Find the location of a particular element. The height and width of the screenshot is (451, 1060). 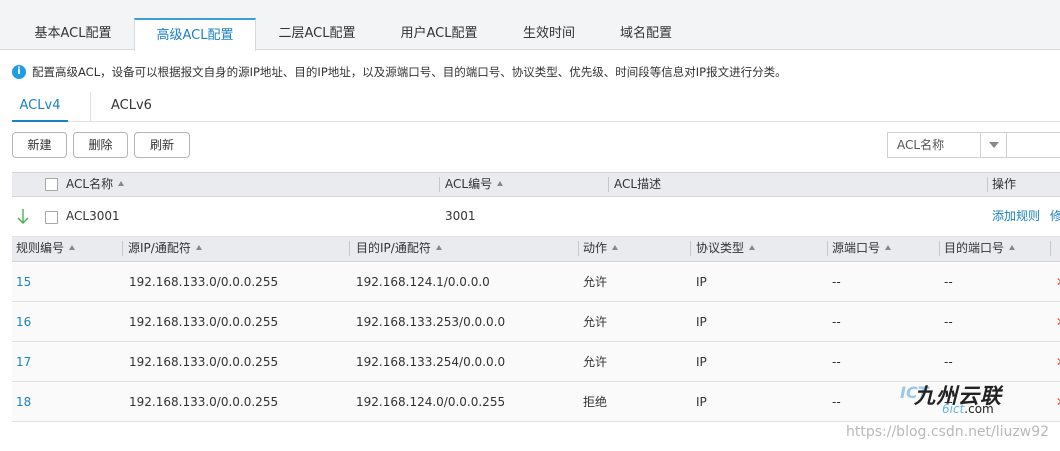

col-source-ip: 源IP/通配符 is located at coordinates (165, 248).